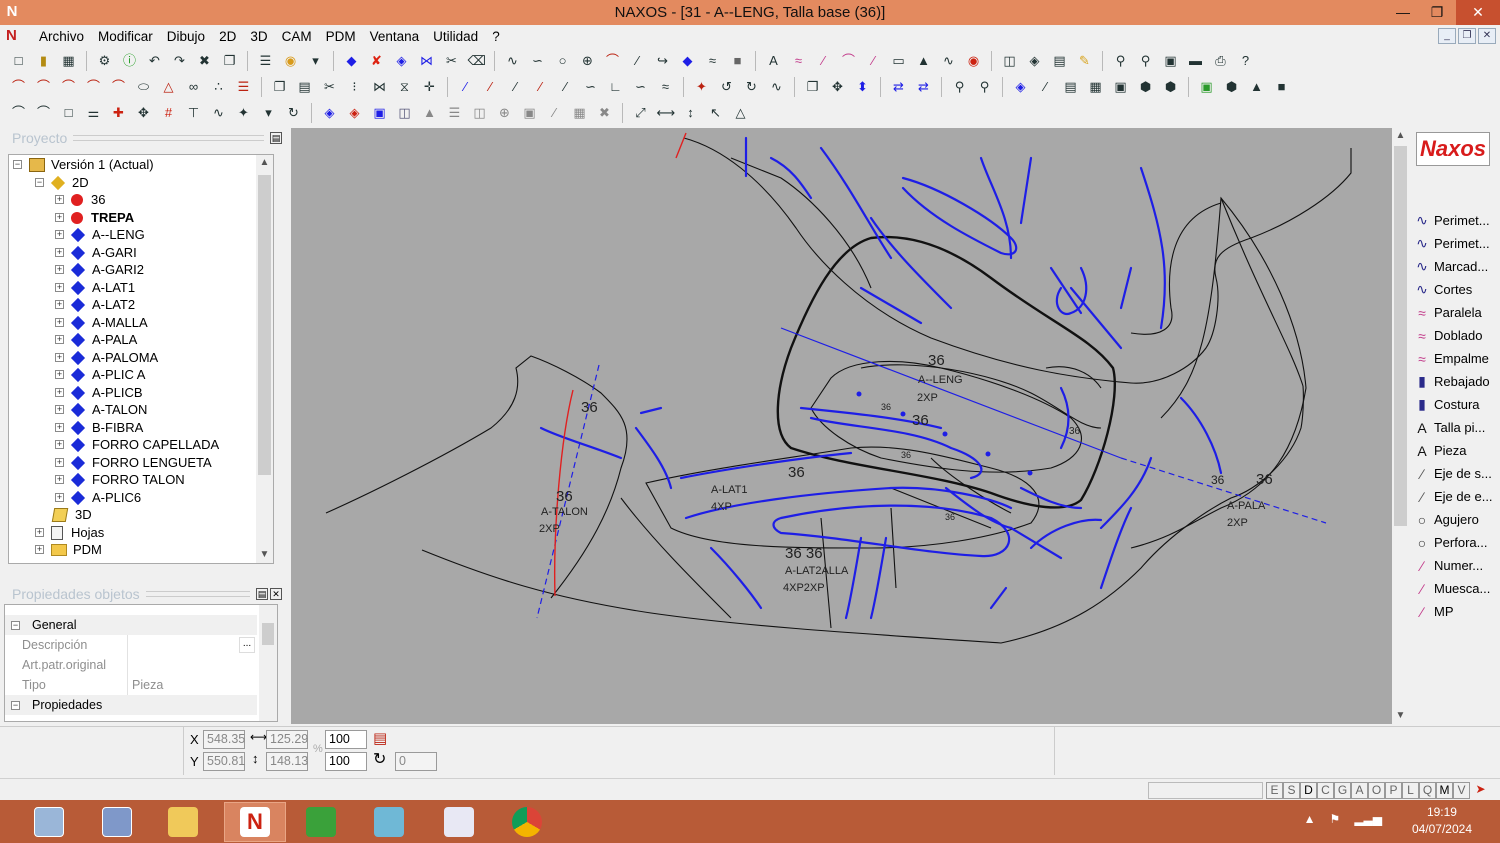  What do you see at coordinates (1403, 12) in the screenshot?
I see `minimize-icon: —` at bounding box center [1403, 12].